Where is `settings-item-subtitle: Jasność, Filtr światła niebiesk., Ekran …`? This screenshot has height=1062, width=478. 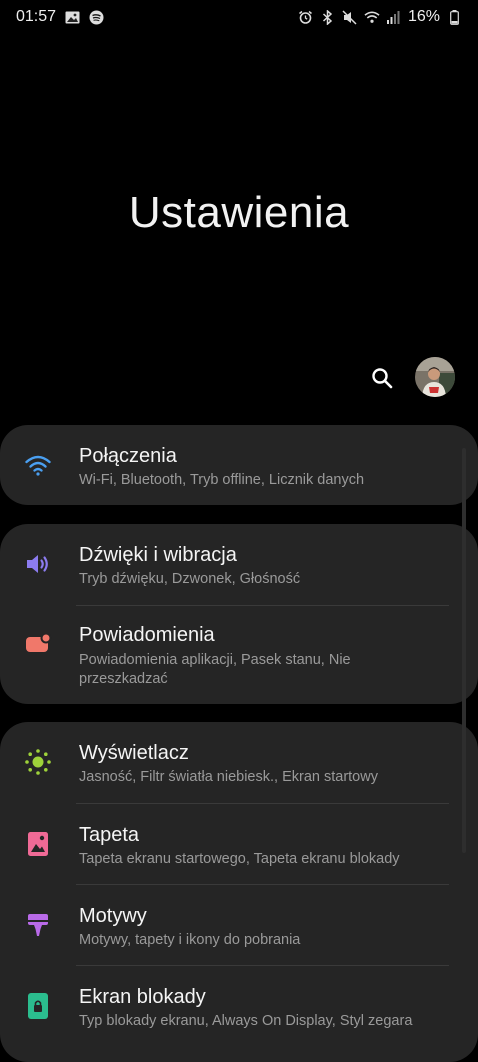
settings-item-subtitle: Jasność, Filtr światła niebiesk., Ekran … is located at coordinates (228, 777).